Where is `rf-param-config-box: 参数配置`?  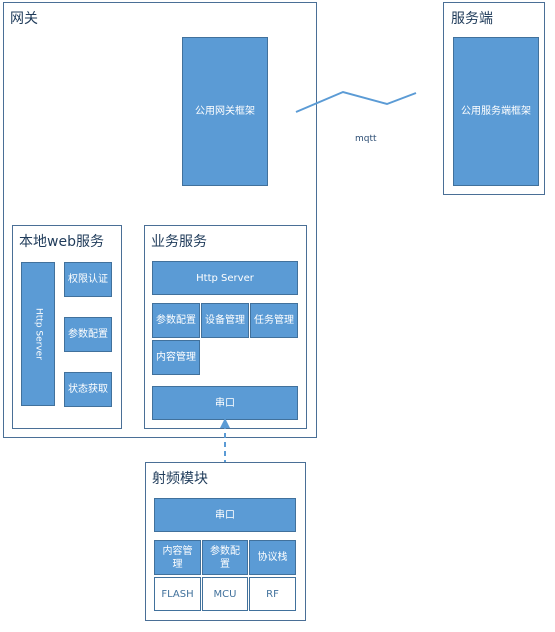
rf-param-config-box: 参数配置 is located at coordinates (225, 557).